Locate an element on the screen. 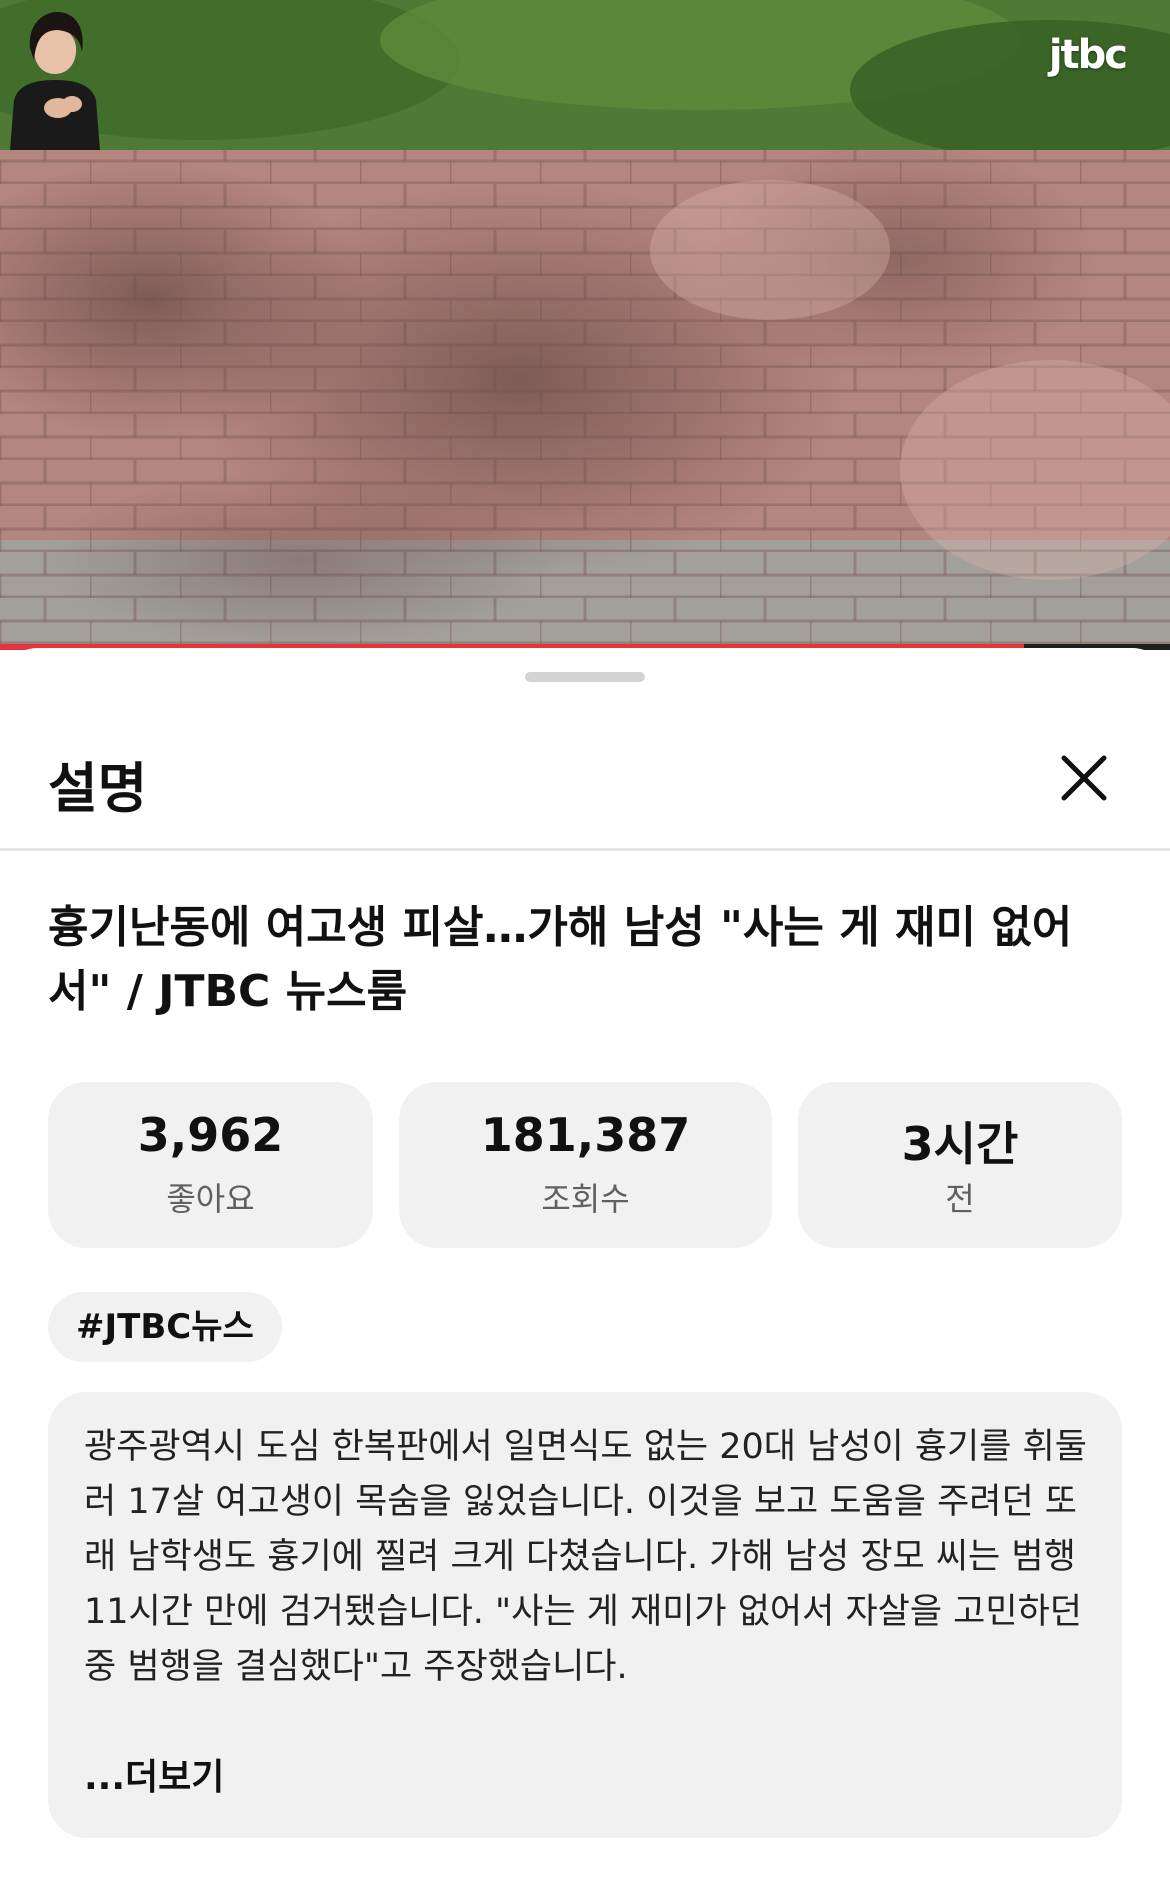 Image resolution: width=1170 pixels, height=1887 pixels. likes-stat: 3,962 좋아요 is located at coordinates (210, 1165).